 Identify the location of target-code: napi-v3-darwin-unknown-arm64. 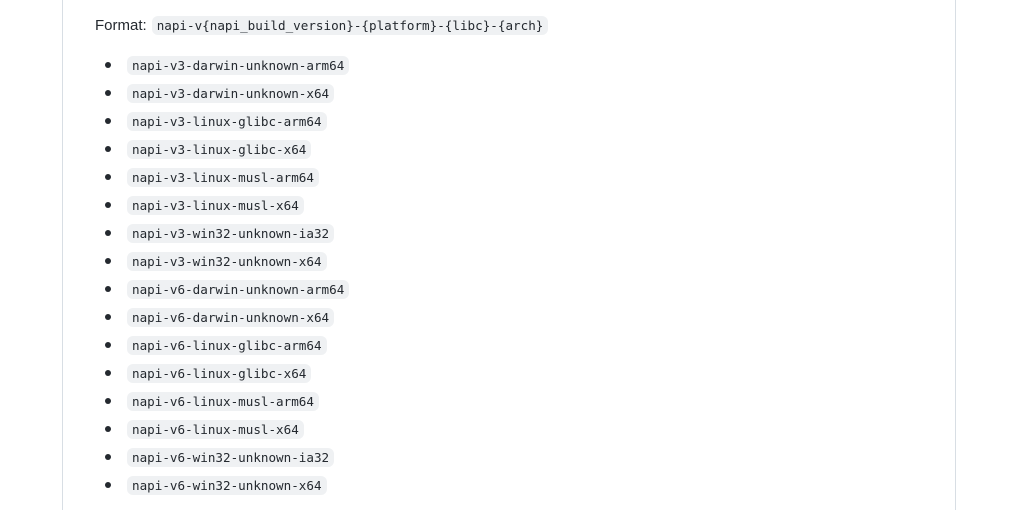
(238, 65).